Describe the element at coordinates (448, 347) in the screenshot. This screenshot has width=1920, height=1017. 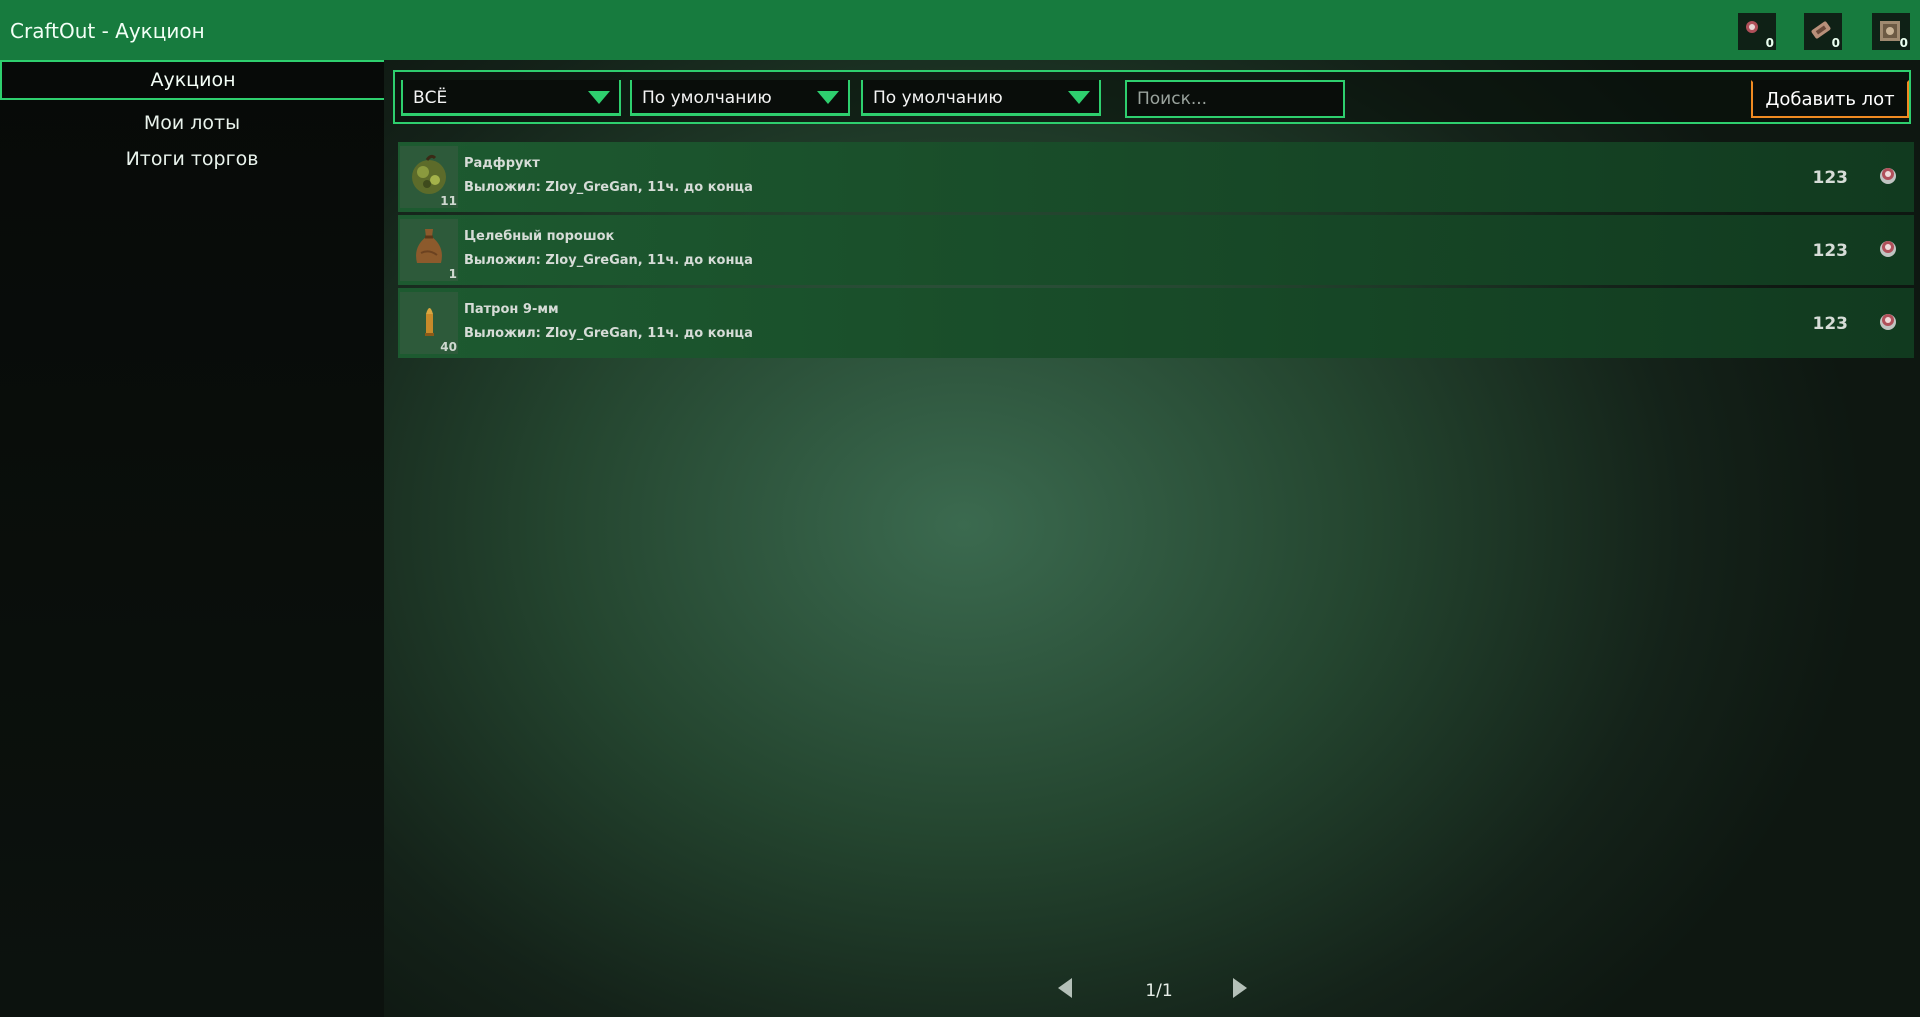
I see `lot-quantity: 40` at that location.